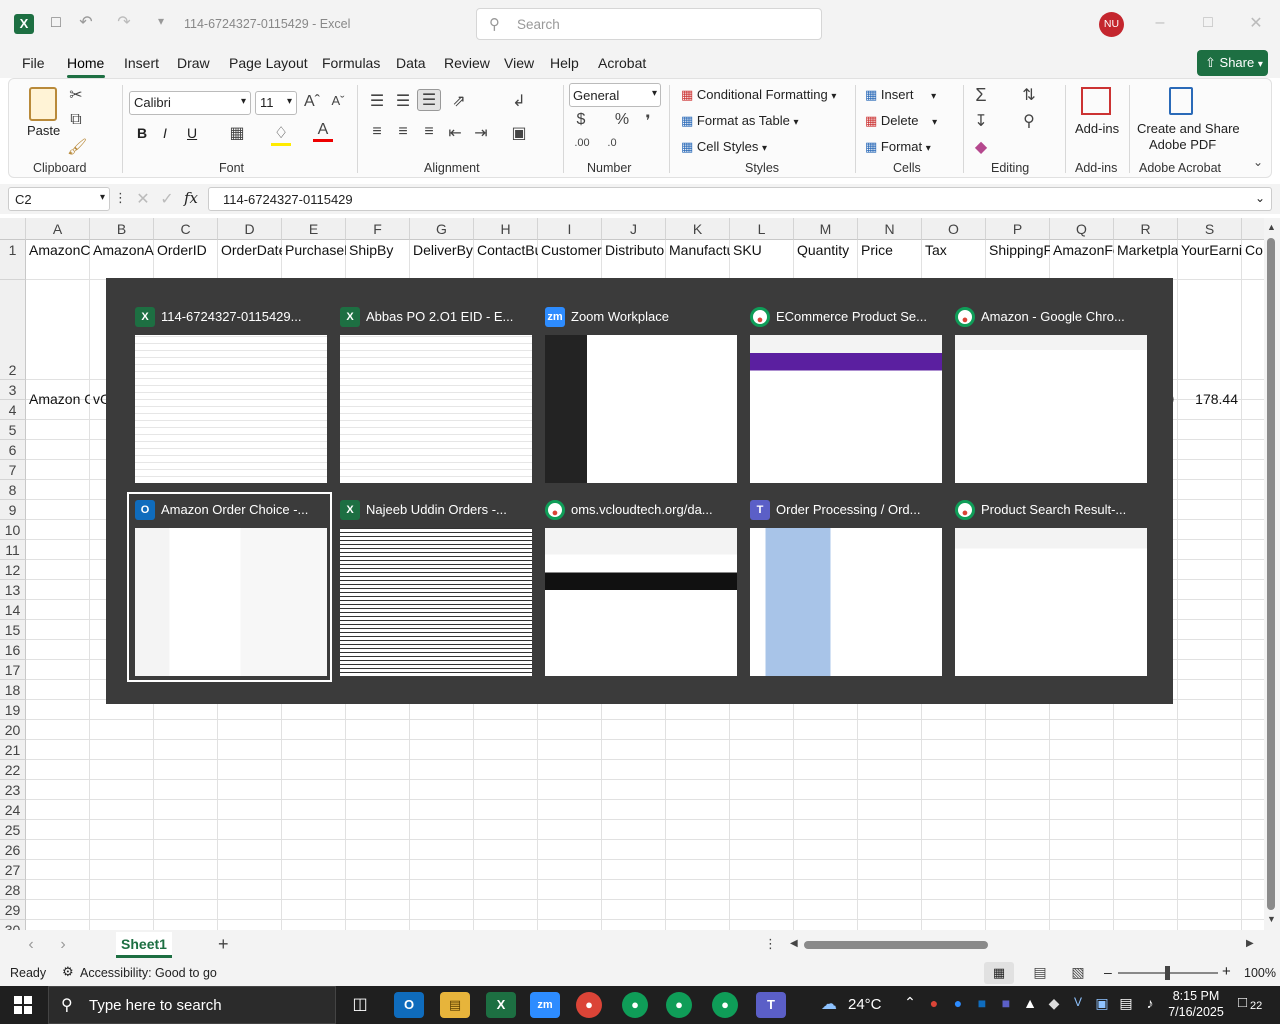 The height and width of the screenshot is (1024, 1280). What do you see at coordinates (570, 229) in the screenshot?
I see `column-header: I` at bounding box center [570, 229].